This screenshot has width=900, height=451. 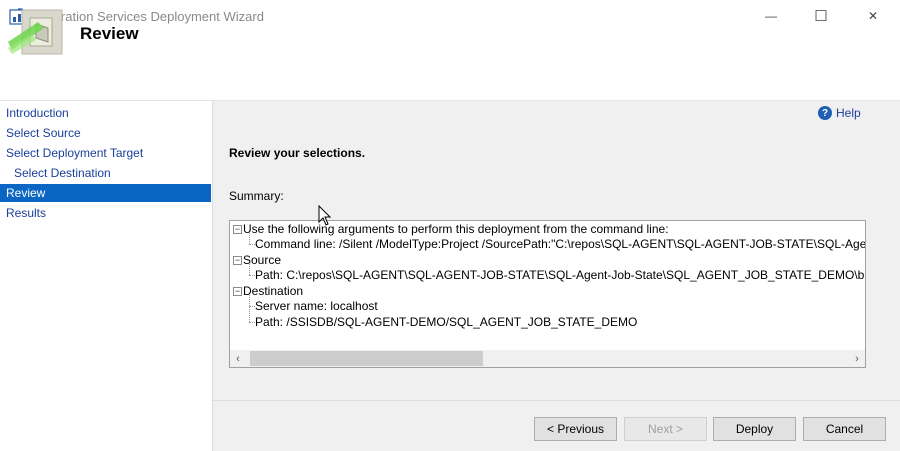 What do you see at coordinates (450, 67) in the screenshot?
I see `wizard-header` at bounding box center [450, 67].